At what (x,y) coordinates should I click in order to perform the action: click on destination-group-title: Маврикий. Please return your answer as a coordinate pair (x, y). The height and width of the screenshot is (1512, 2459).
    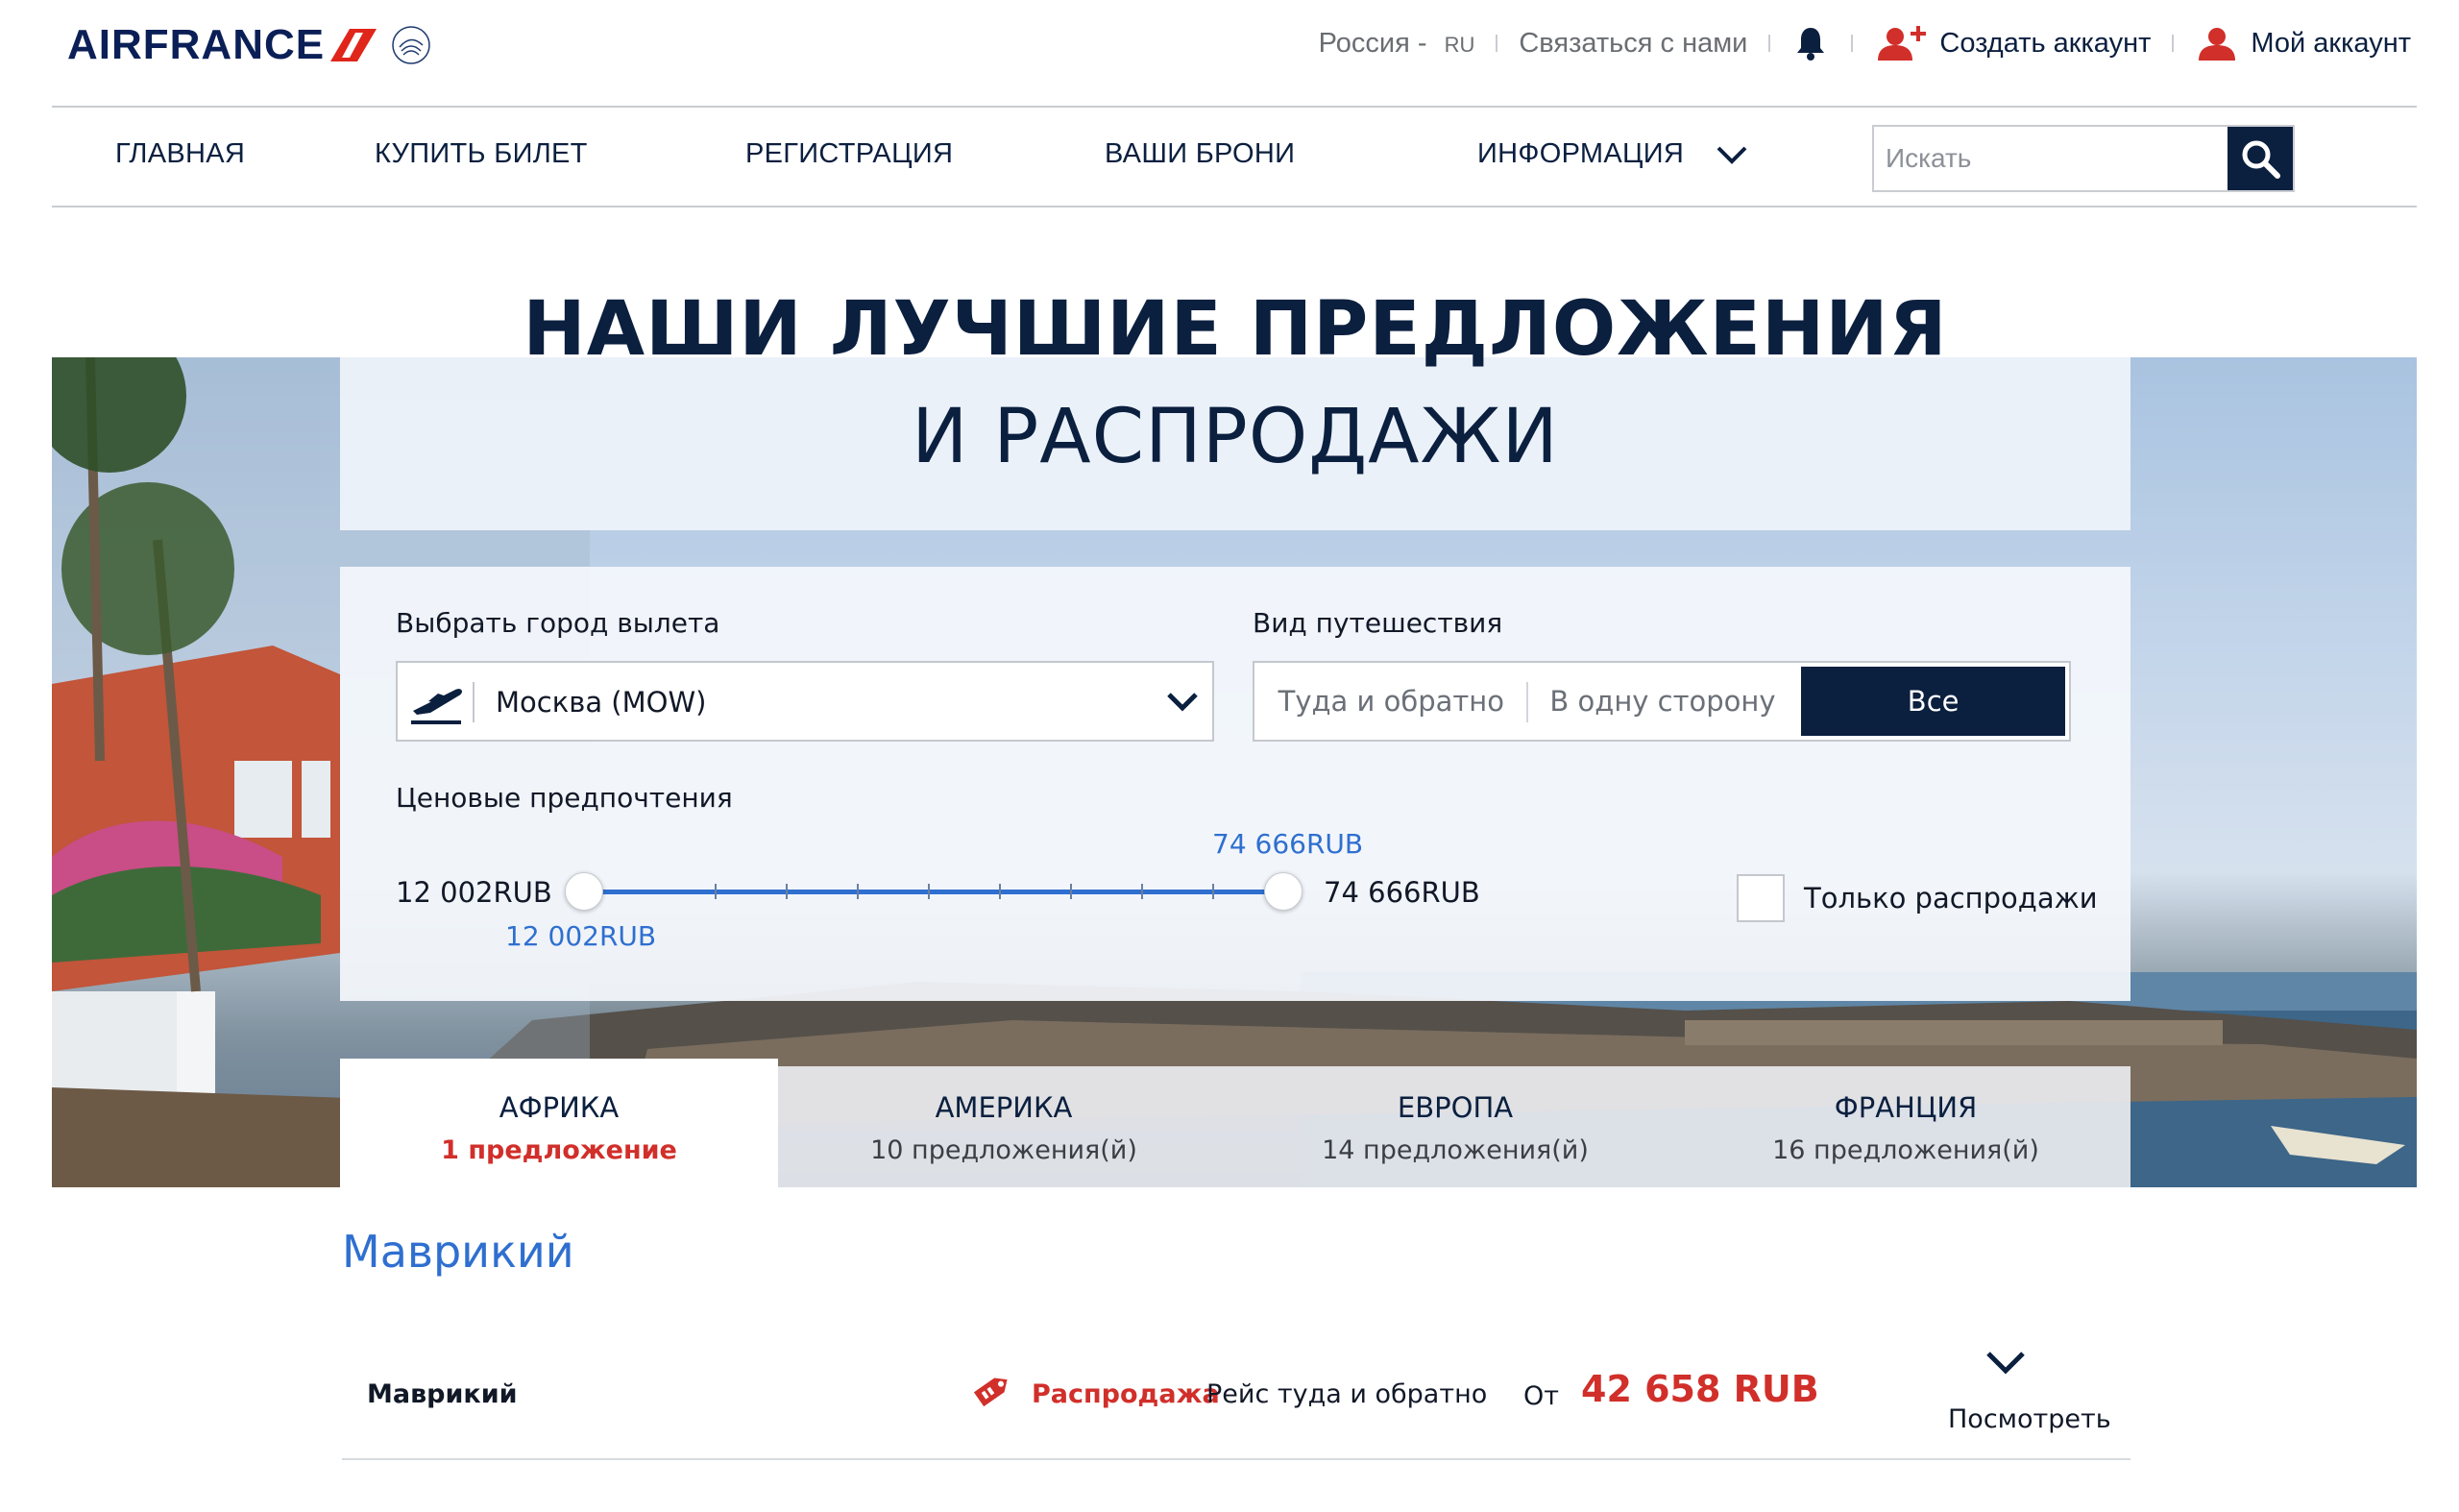
    Looking at the image, I should click on (458, 1252).